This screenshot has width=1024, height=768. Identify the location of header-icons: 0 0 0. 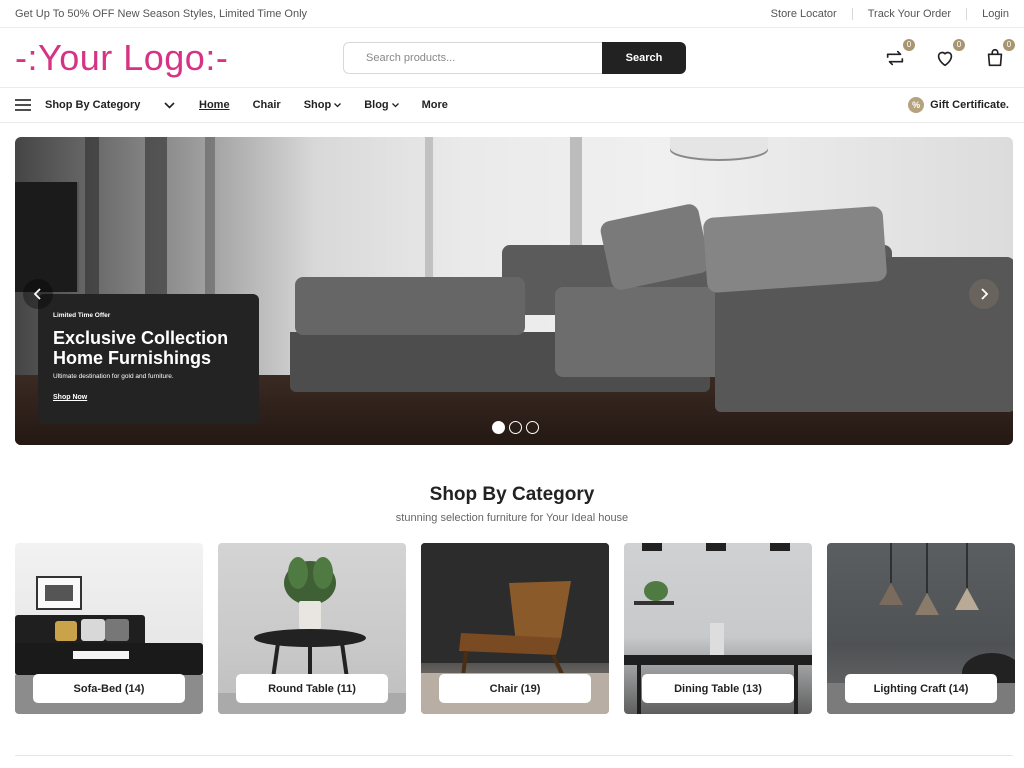
(949, 54).